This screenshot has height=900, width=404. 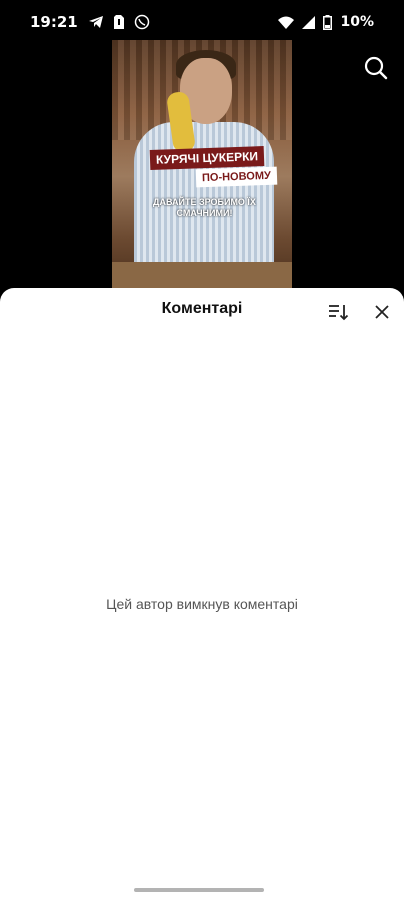 What do you see at coordinates (118, 22) in the screenshot?
I see `sim-icon` at bounding box center [118, 22].